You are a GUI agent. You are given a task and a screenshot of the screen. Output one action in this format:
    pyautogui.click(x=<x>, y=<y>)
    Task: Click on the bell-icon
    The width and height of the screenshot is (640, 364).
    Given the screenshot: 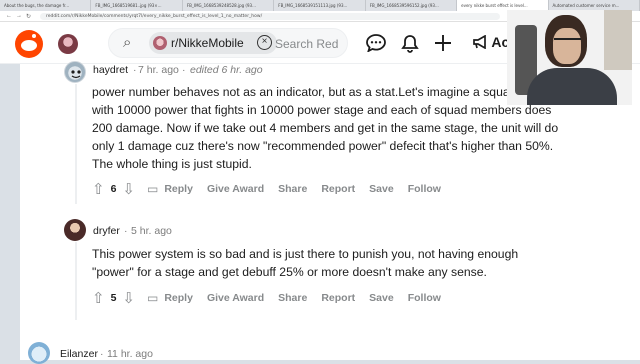 What is the action you would take?
    pyautogui.click(x=410, y=46)
    